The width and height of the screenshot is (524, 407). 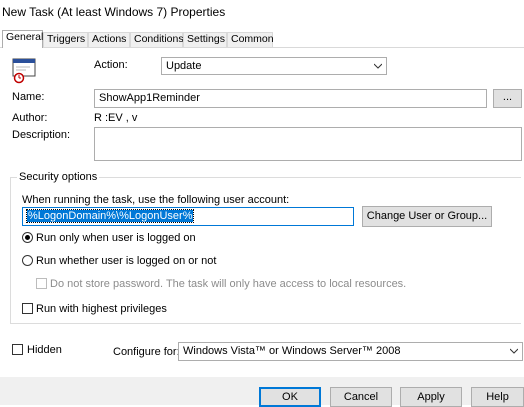 I want to click on radio-run-whether-logged-on, so click(x=27, y=260).